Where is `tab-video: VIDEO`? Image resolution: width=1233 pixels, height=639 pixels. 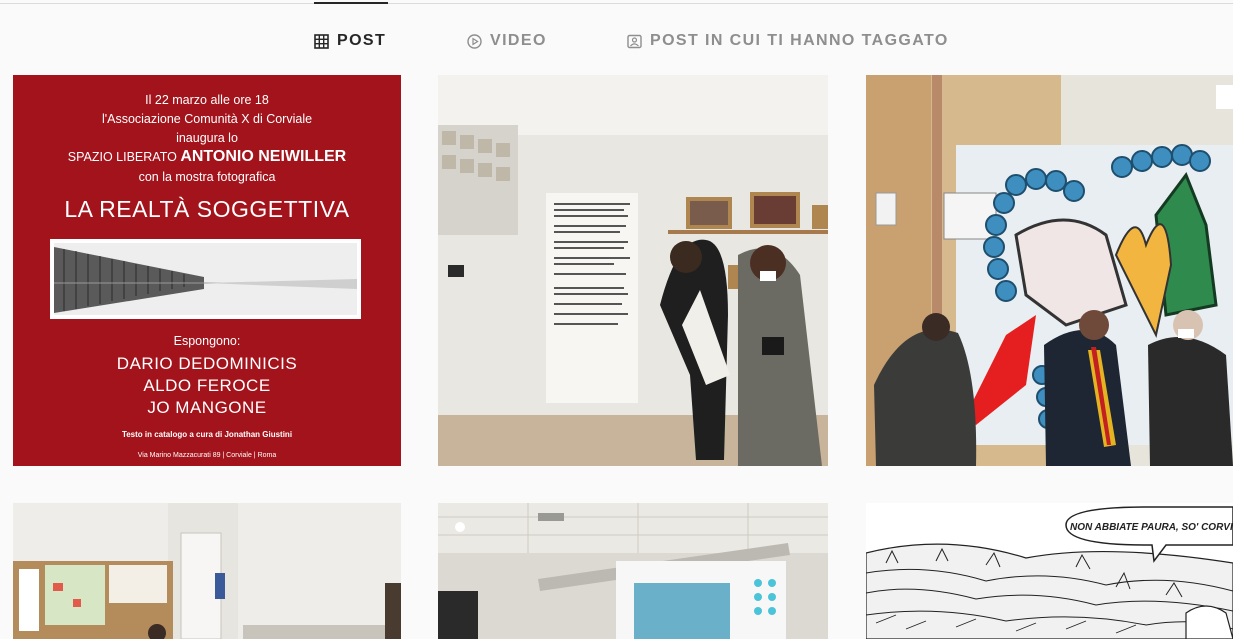
tab-video: VIDEO is located at coordinates (507, 41).